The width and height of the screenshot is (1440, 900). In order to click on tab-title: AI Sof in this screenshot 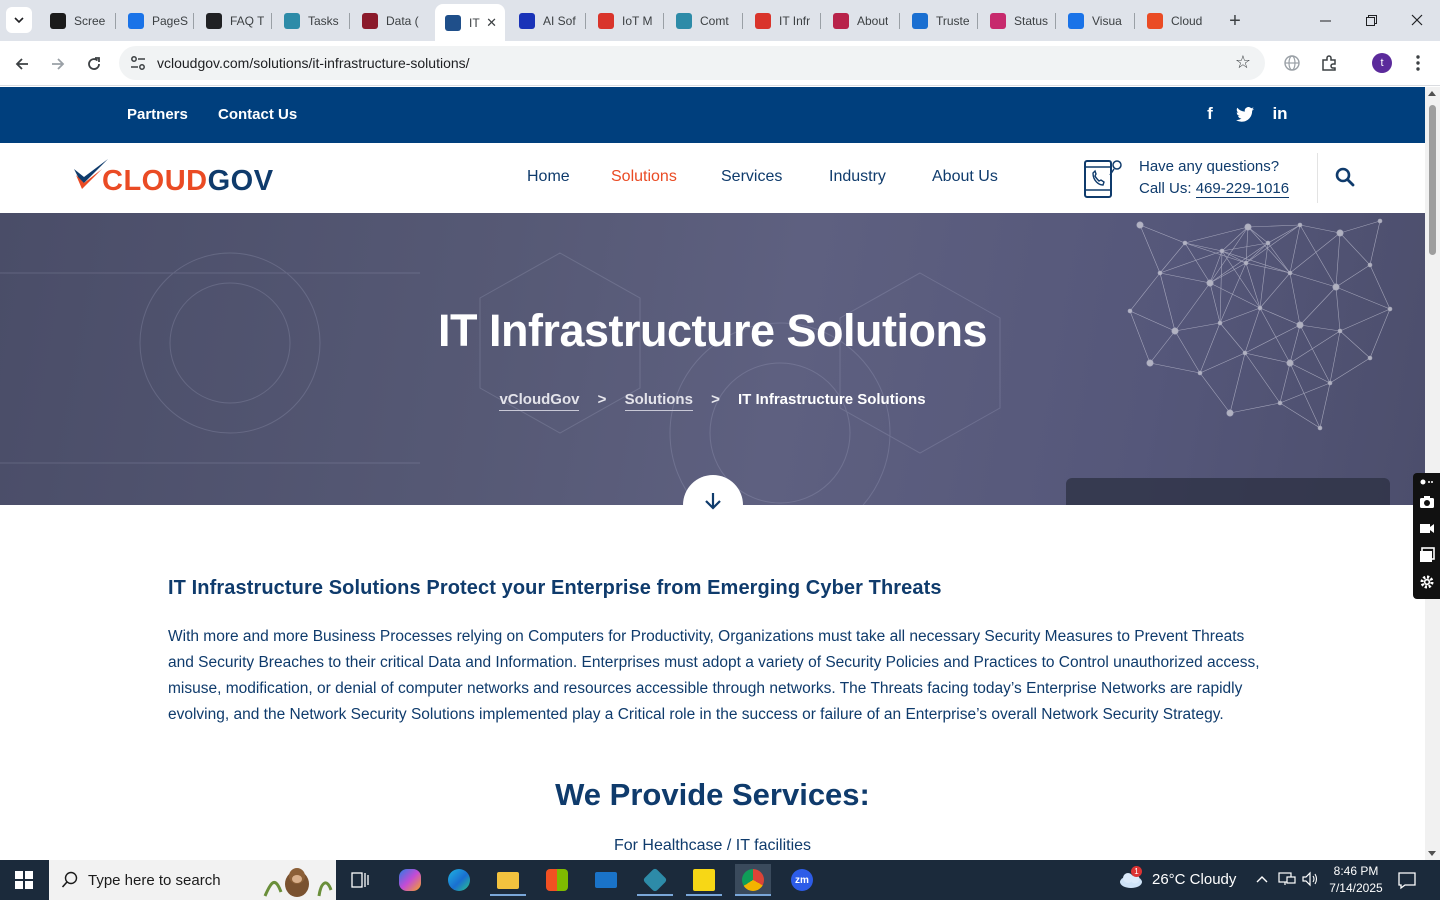, I will do `click(559, 20)`.